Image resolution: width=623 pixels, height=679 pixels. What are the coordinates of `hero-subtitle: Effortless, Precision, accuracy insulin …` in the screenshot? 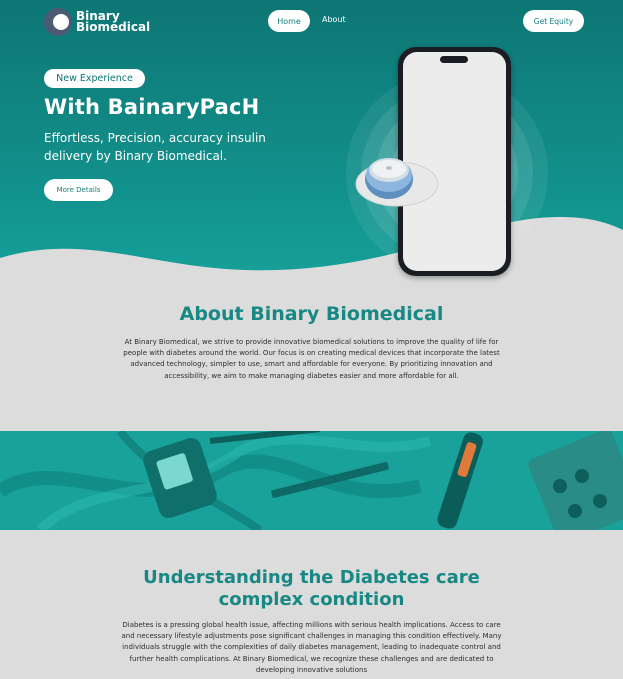 It's located at (155, 147).